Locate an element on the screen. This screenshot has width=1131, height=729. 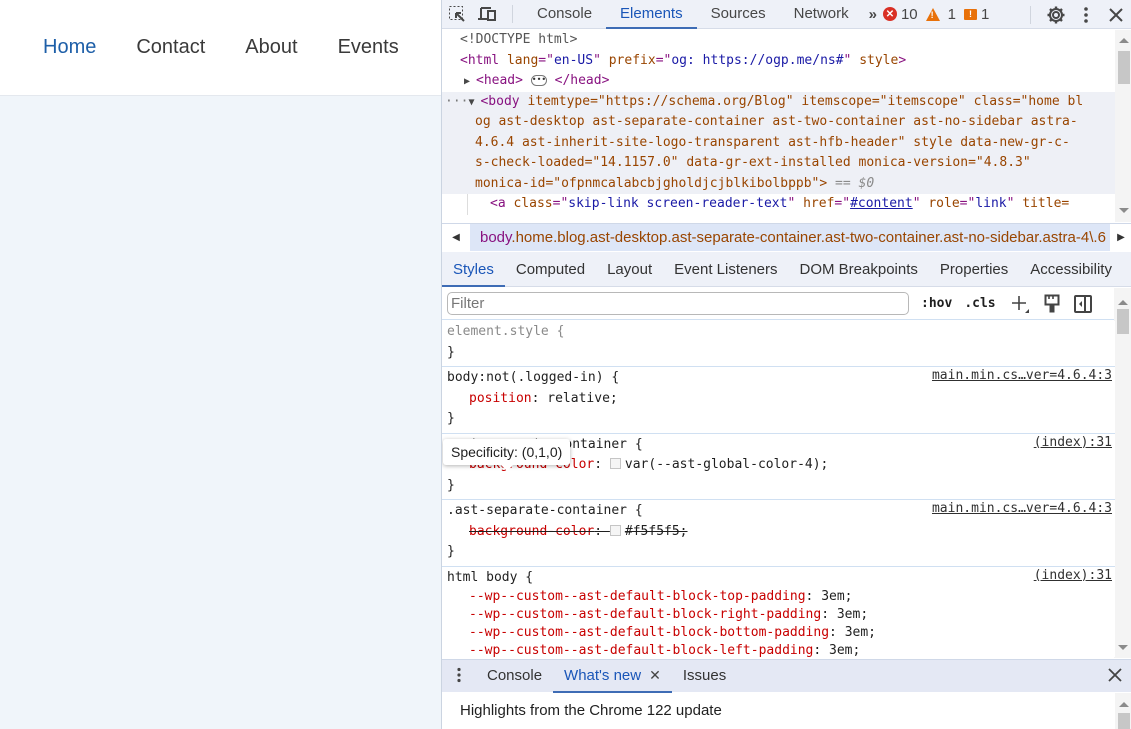
rule-selector: element.style { is located at coordinates (506, 331).